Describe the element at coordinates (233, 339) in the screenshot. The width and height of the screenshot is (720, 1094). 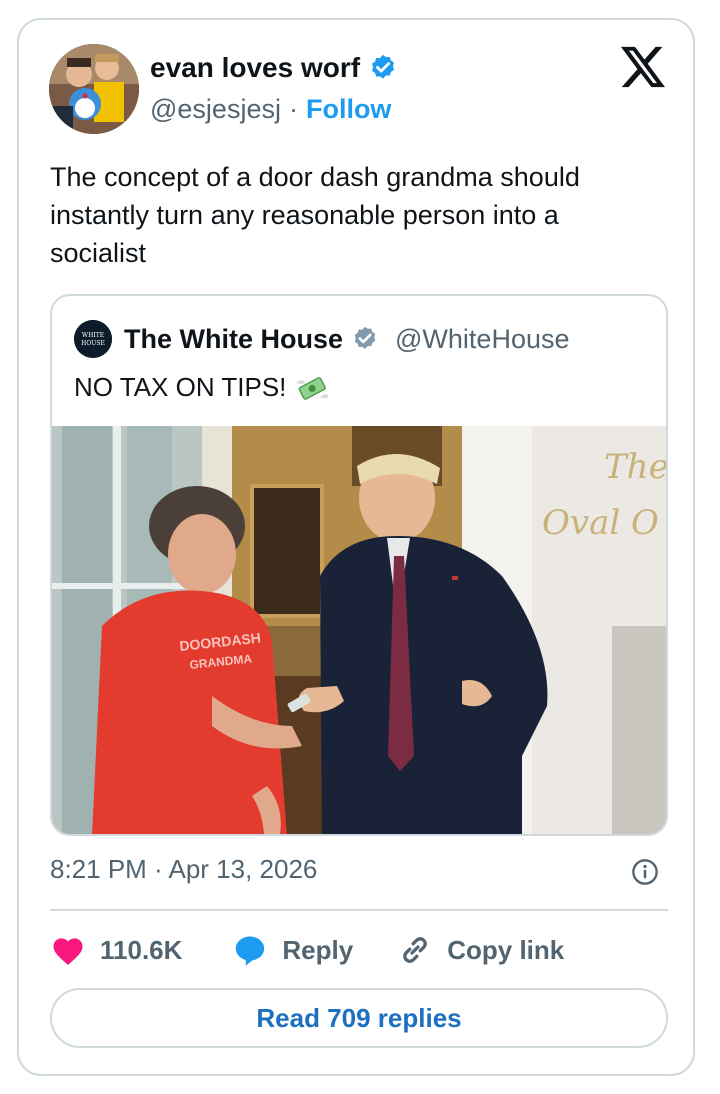
I see `quoted-author-name: The White House` at that location.